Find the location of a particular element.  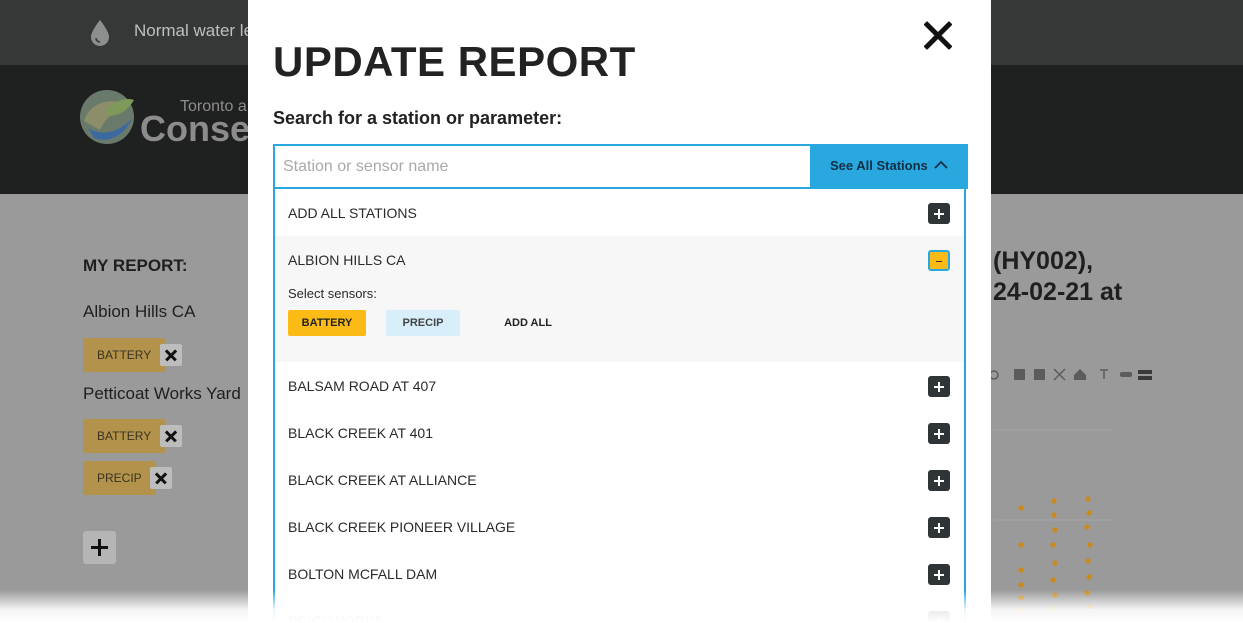

station-name: BLACK CREEK AT ALLIANCE is located at coordinates (382, 480).